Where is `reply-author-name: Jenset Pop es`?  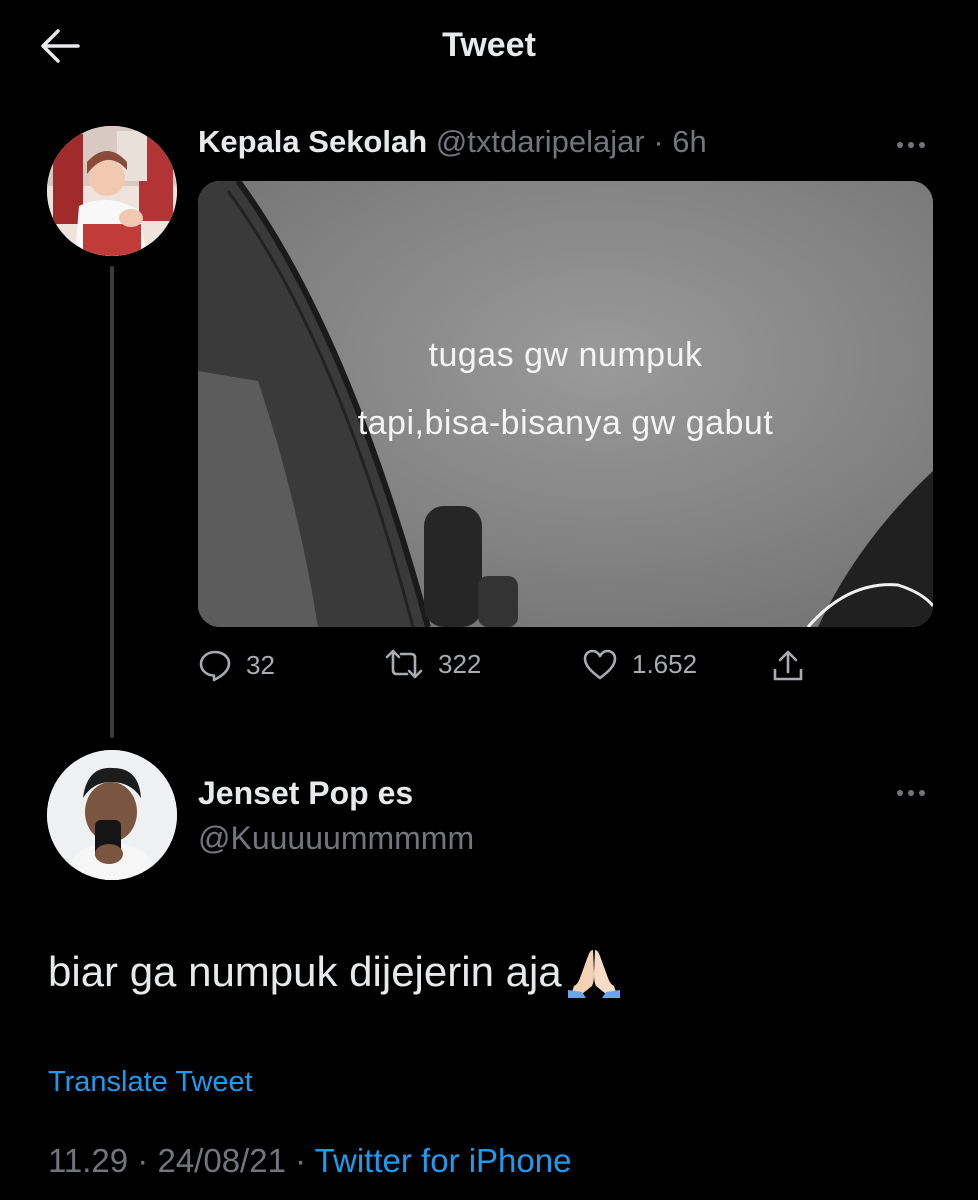 reply-author-name: Jenset Pop es is located at coordinates (305, 793).